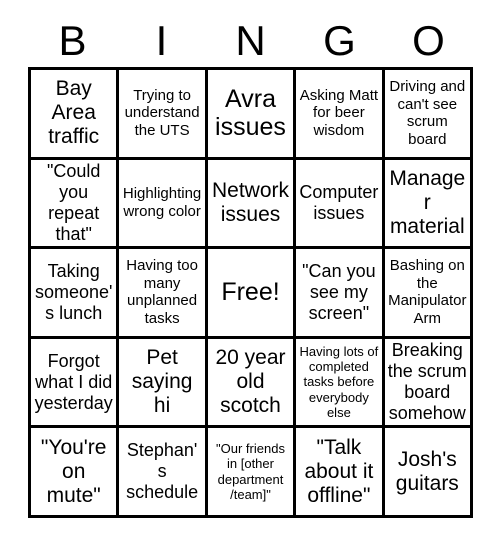 Image resolution: width=501 pixels, height=544 pixels. I want to click on bingo-cell-label: Asking Matt for beer wisdom, so click(339, 113).